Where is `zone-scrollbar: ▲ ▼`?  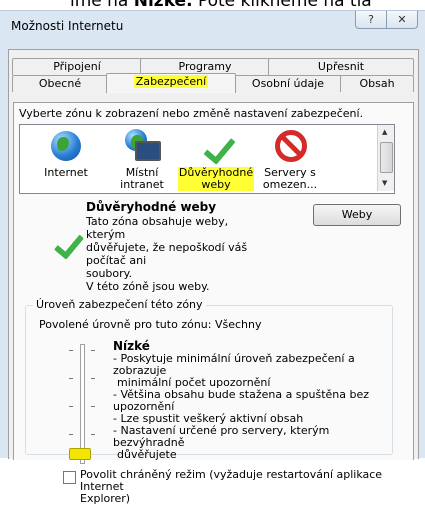
zone-scrollbar: ▲ ▼ is located at coordinates (385, 158).